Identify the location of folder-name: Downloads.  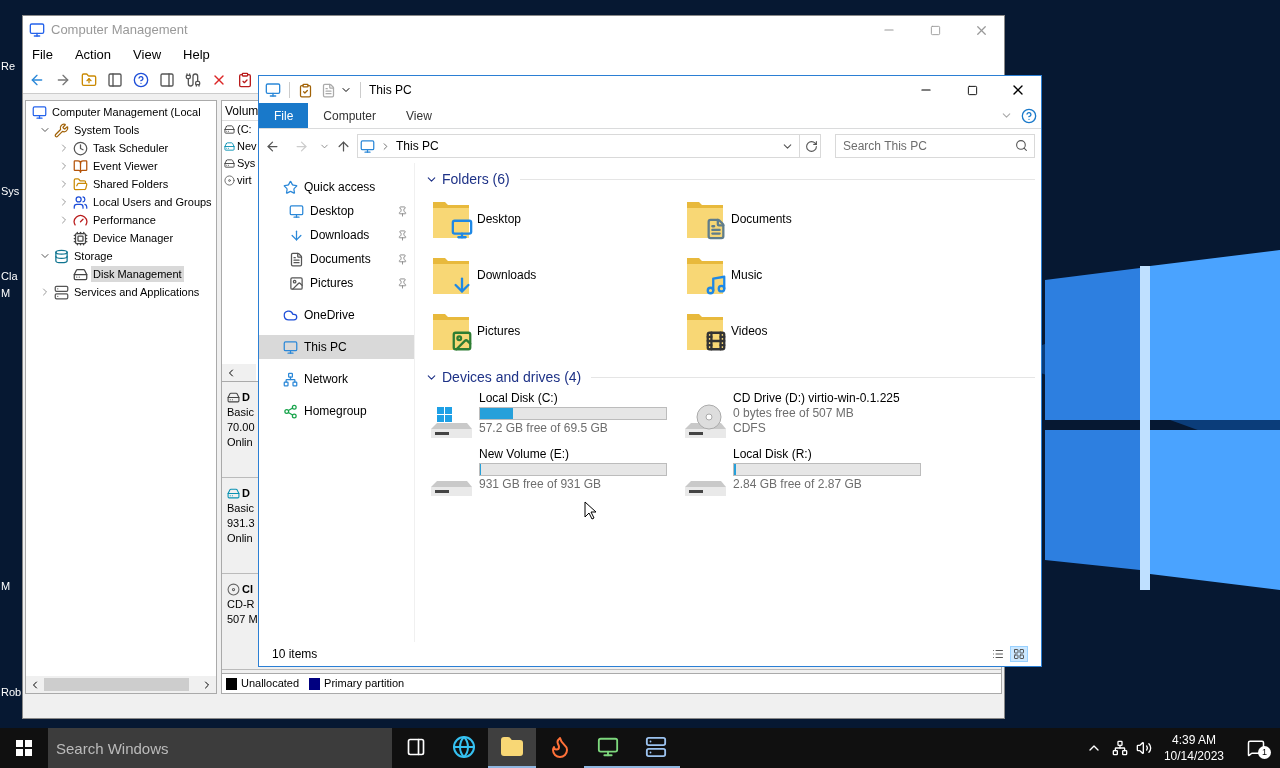
(507, 275).